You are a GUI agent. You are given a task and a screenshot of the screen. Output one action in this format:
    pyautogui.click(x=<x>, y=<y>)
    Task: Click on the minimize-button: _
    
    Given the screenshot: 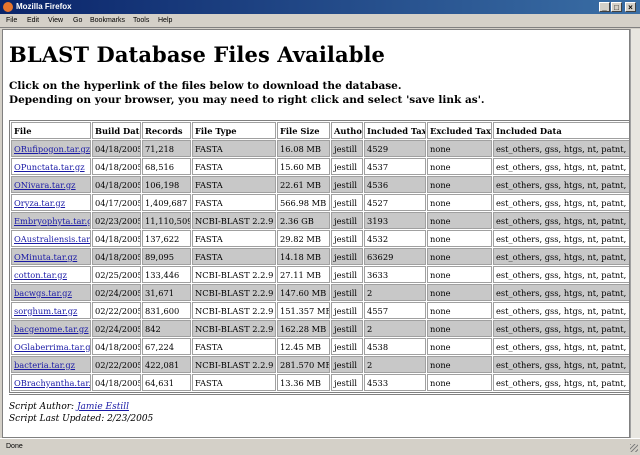 What is the action you would take?
    pyautogui.click(x=604, y=7)
    